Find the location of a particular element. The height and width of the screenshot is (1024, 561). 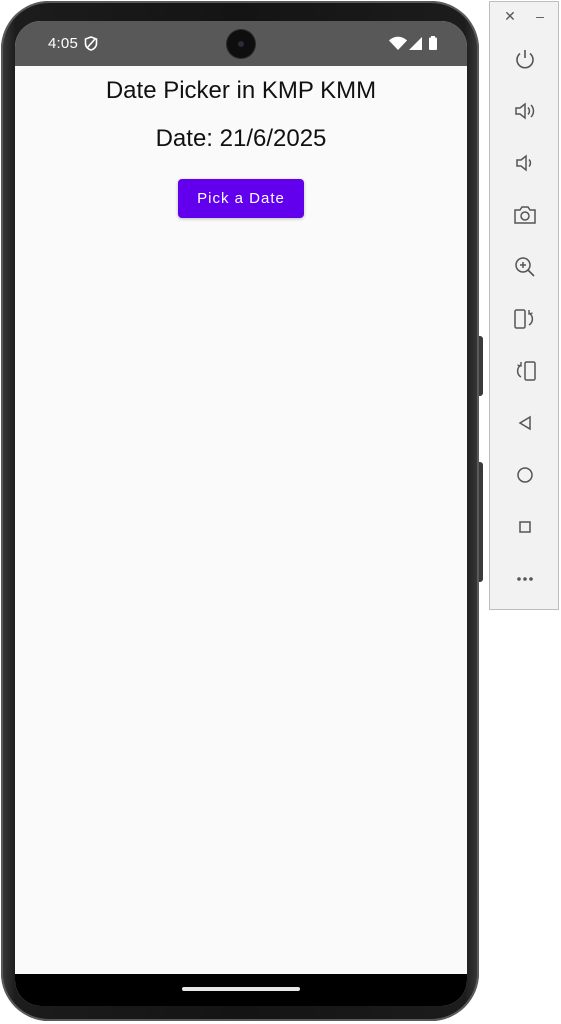

gesture-nav-bar is located at coordinates (241, 990).